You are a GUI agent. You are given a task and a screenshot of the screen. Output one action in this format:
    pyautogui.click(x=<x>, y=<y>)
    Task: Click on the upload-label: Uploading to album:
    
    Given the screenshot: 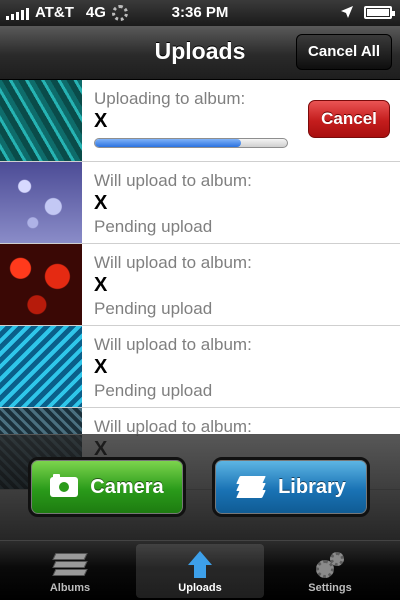 What is the action you would take?
    pyautogui.click(x=170, y=98)
    